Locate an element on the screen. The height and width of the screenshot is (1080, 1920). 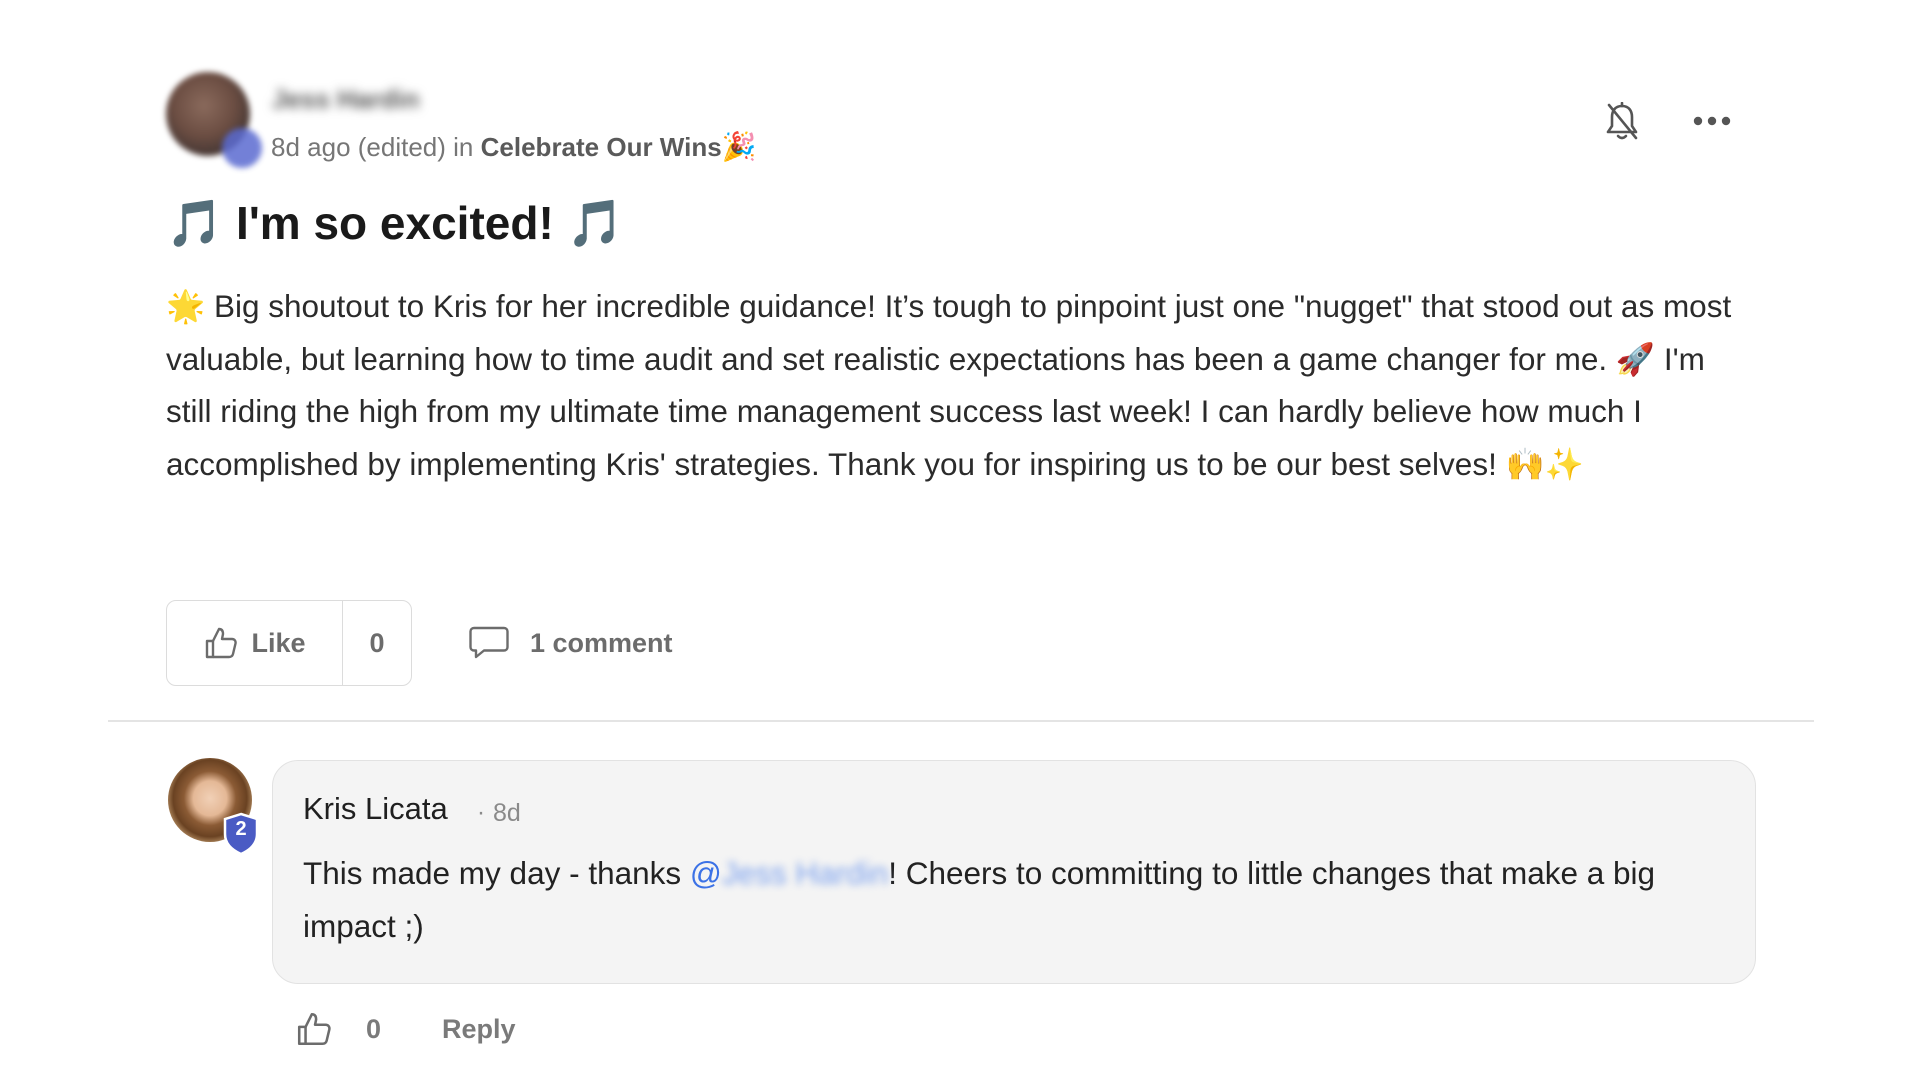
like-button: Like is located at coordinates (255, 643).